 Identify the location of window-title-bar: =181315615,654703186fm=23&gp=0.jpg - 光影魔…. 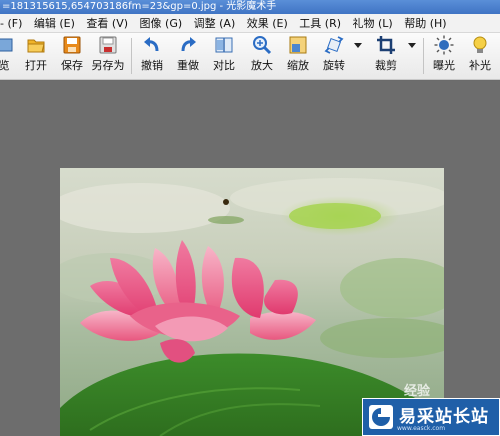
(250, 7).